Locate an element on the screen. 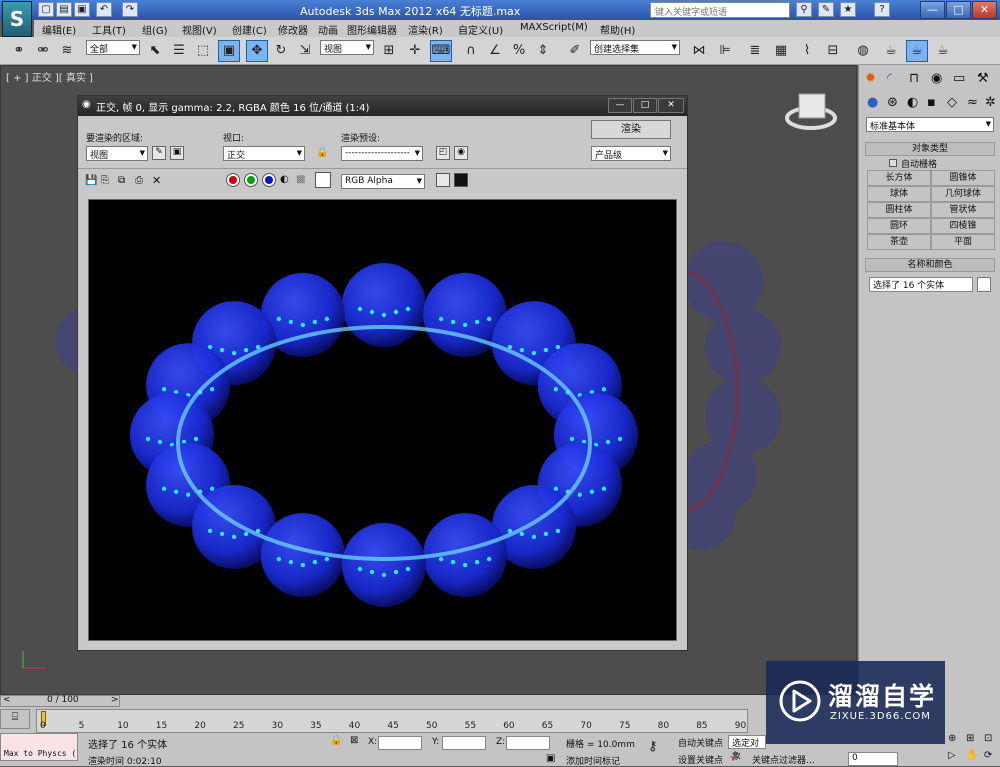 The width and height of the screenshot is (1000, 767). maxscript-listener: Max to Physcs ( is located at coordinates (39, 747).